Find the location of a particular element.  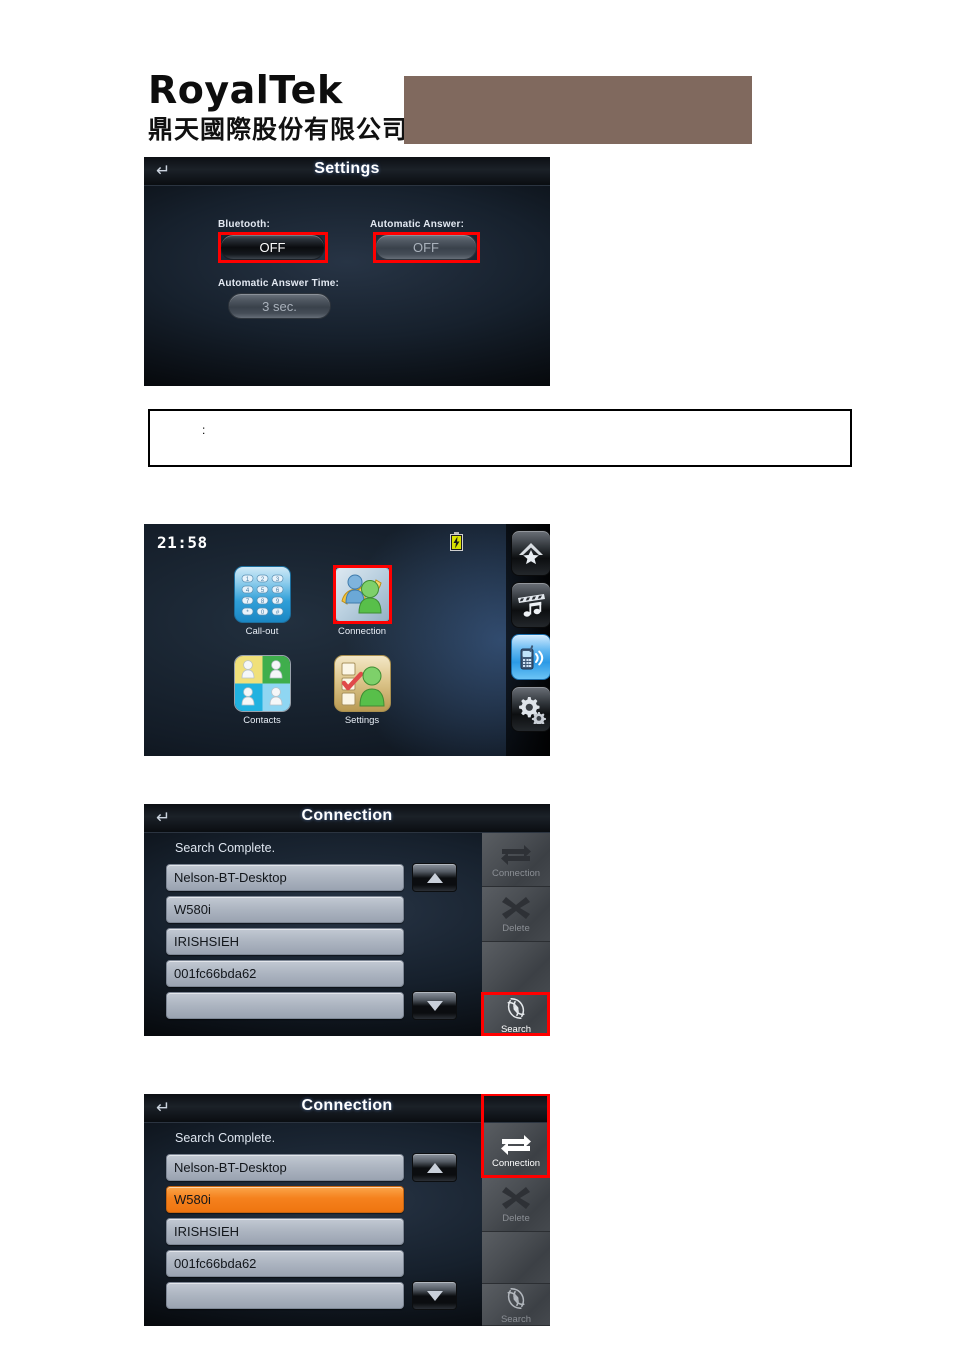

settings-title: Settings is located at coordinates (347, 168).